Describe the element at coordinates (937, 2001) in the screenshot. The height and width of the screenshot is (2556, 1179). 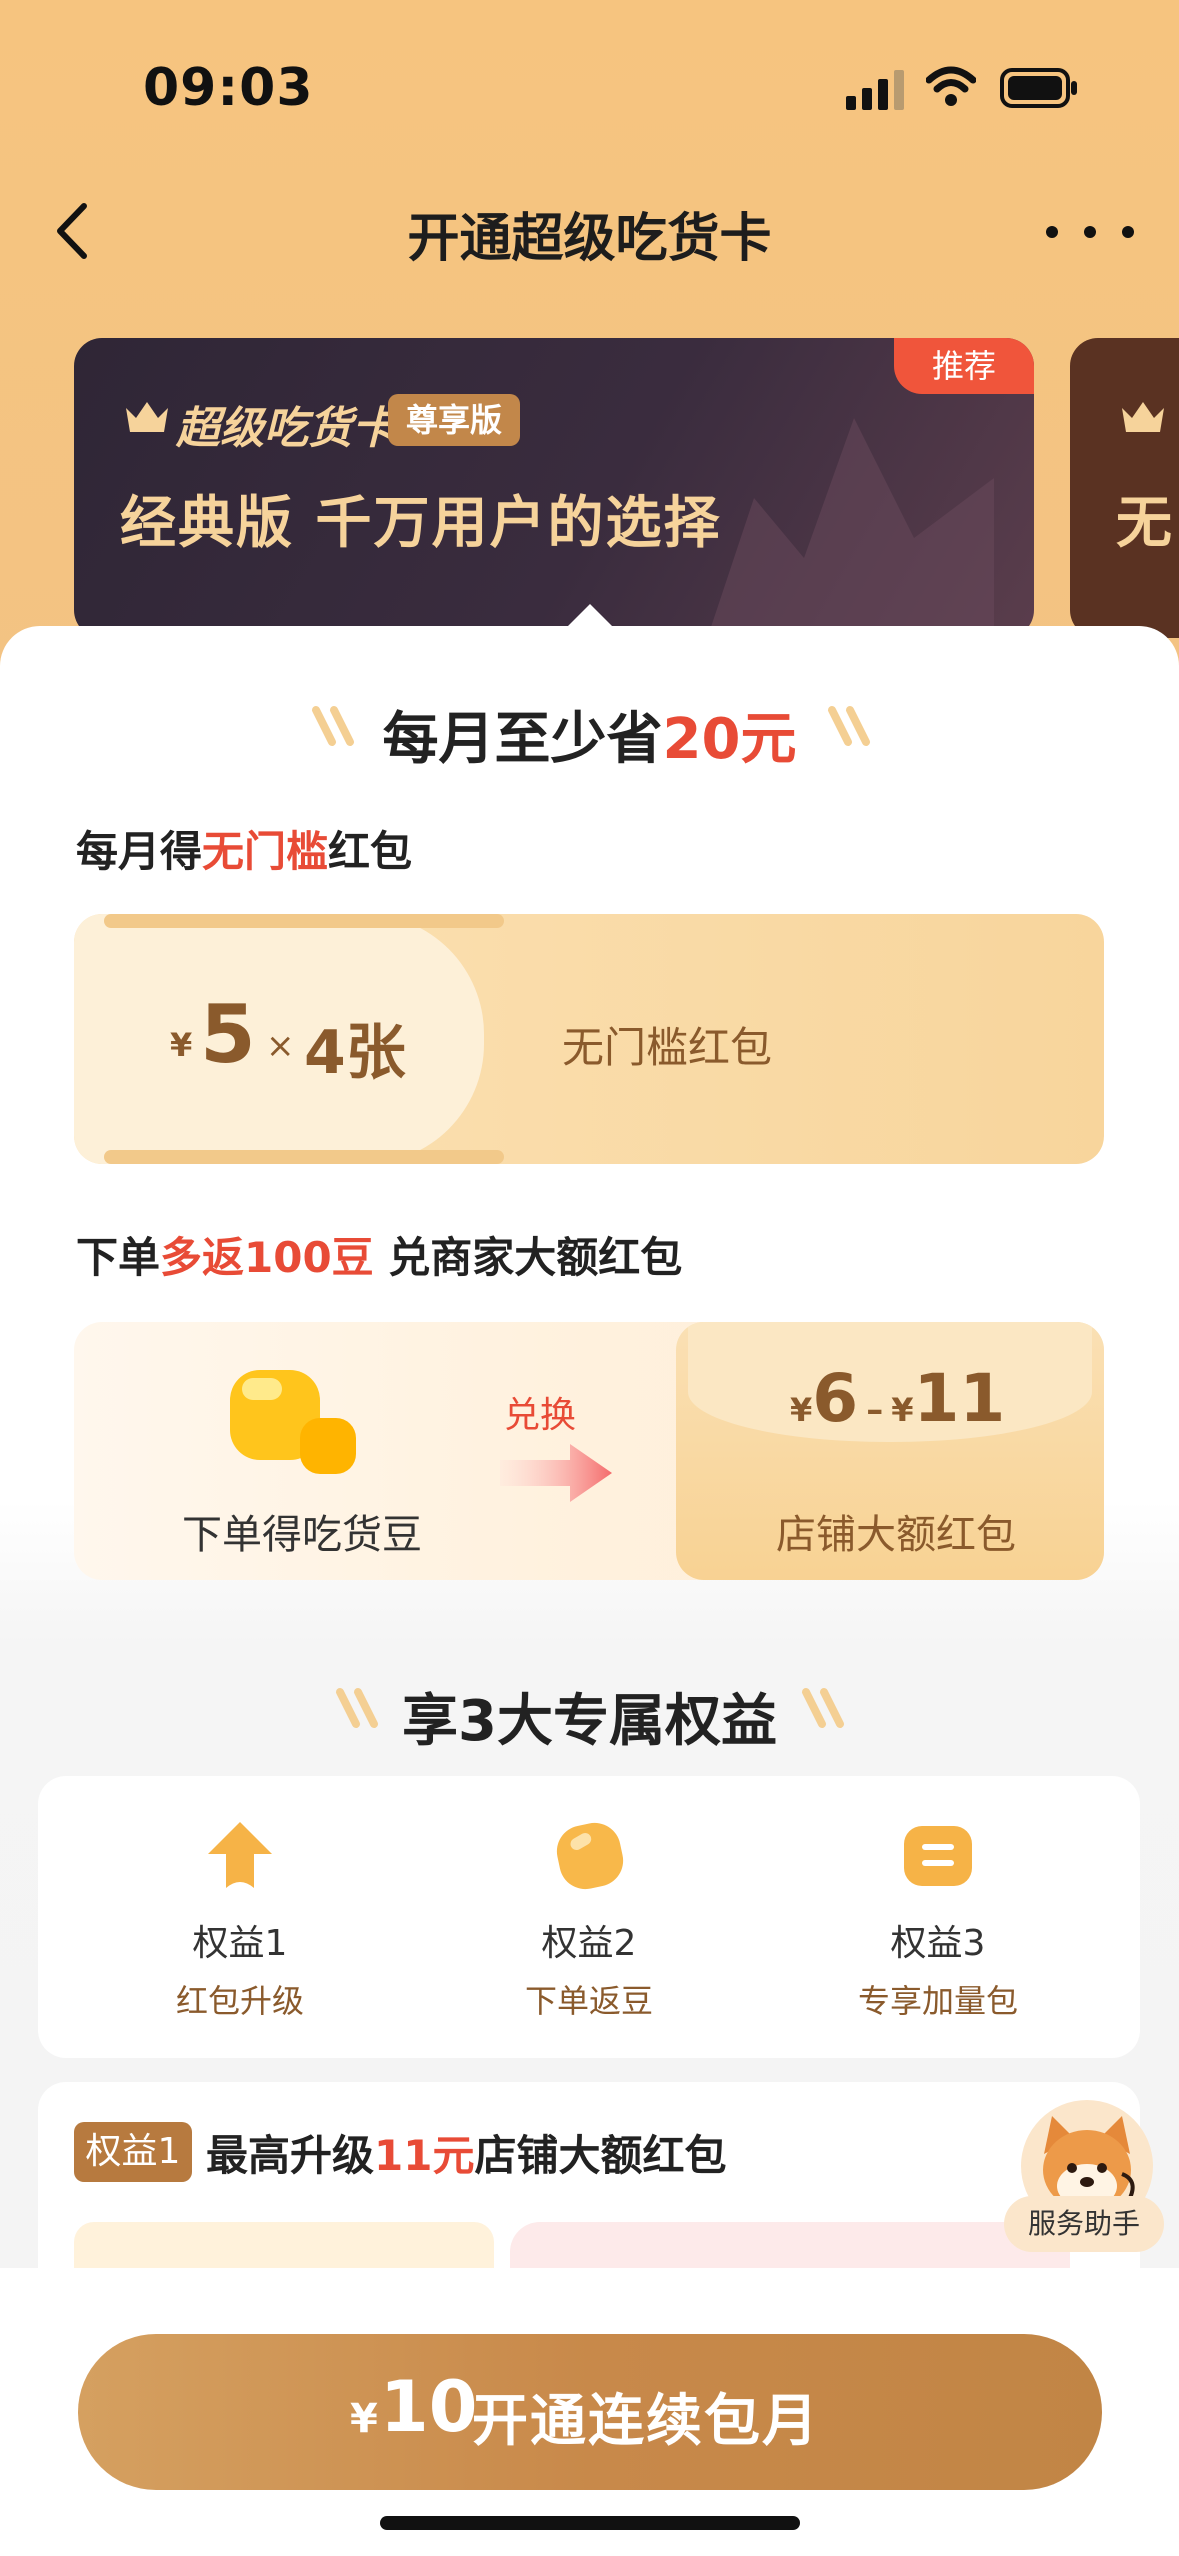
I see `benefit-3-subtitle: 专享加量包` at that location.